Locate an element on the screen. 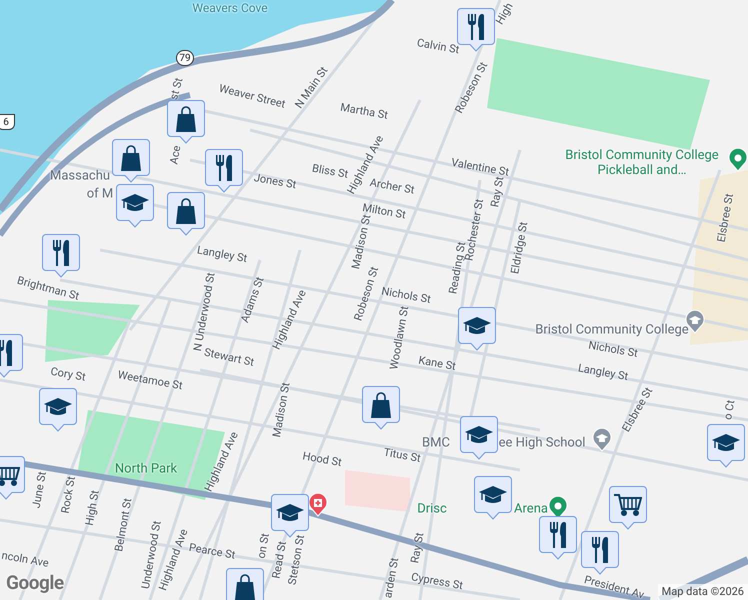  place-label: Massachu is located at coordinates (80, 176).